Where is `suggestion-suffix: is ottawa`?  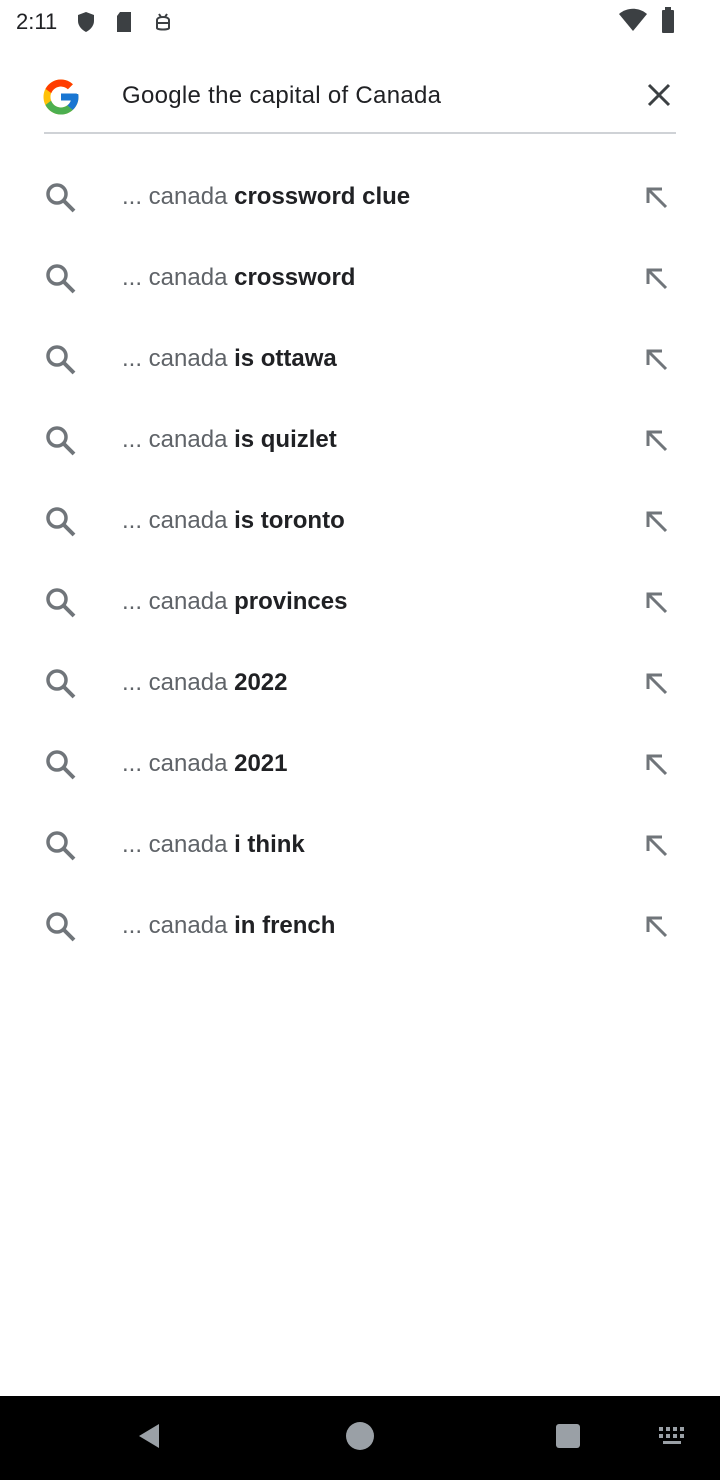 suggestion-suffix: is ottawa is located at coordinates (282, 358).